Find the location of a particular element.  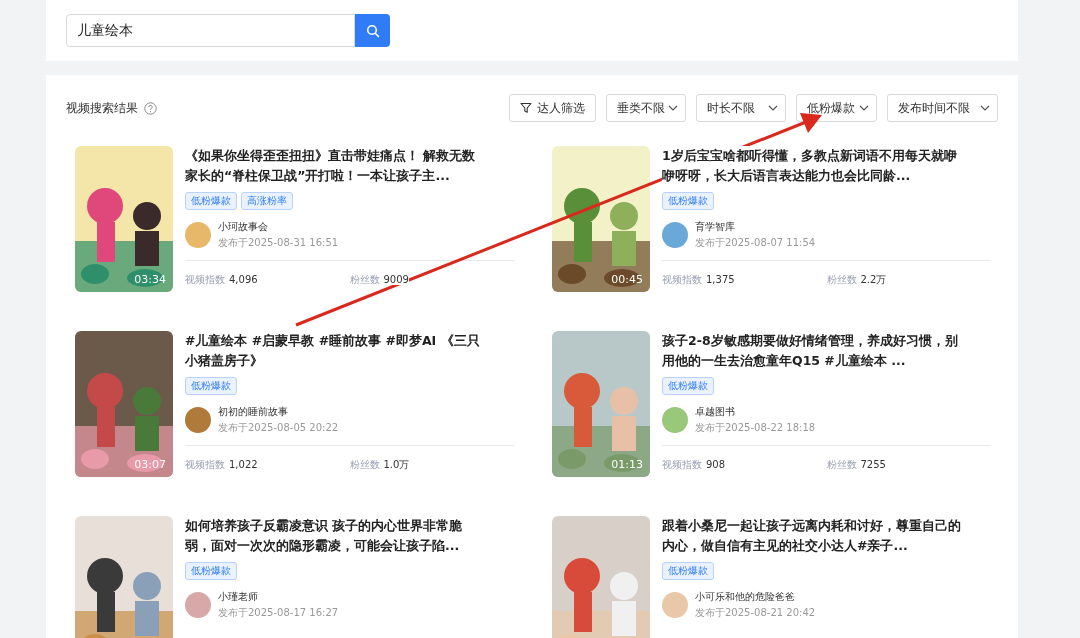

publish-date: 发布于2025-08-05 20:22 is located at coordinates (278, 428).